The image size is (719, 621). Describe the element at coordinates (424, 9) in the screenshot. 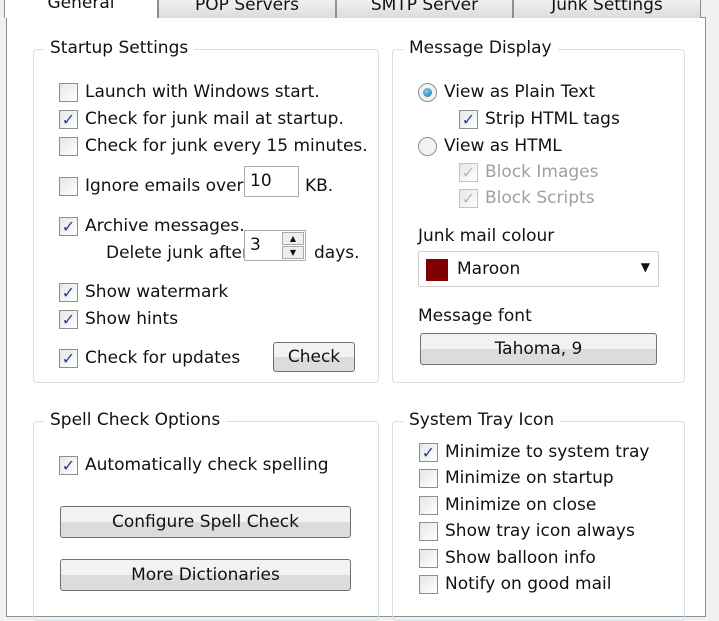

I see `tab-smtp-server: SMTP Server` at that location.